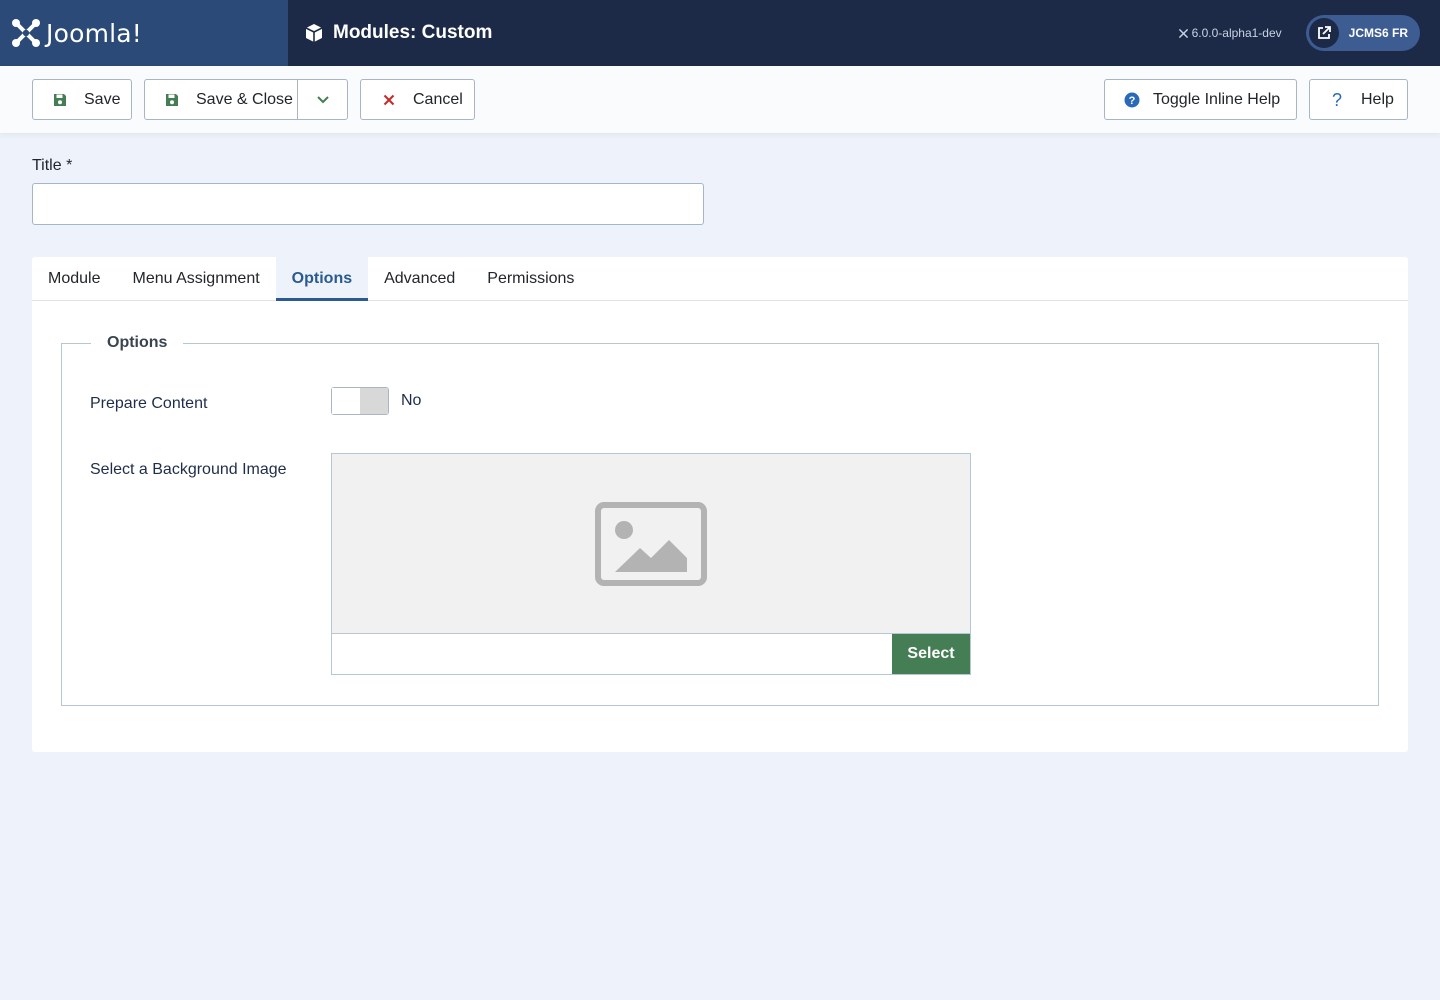 The image size is (1440, 1000). What do you see at coordinates (322, 279) in the screenshot?
I see `tab-options: Options` at bounding box center [322, 279].